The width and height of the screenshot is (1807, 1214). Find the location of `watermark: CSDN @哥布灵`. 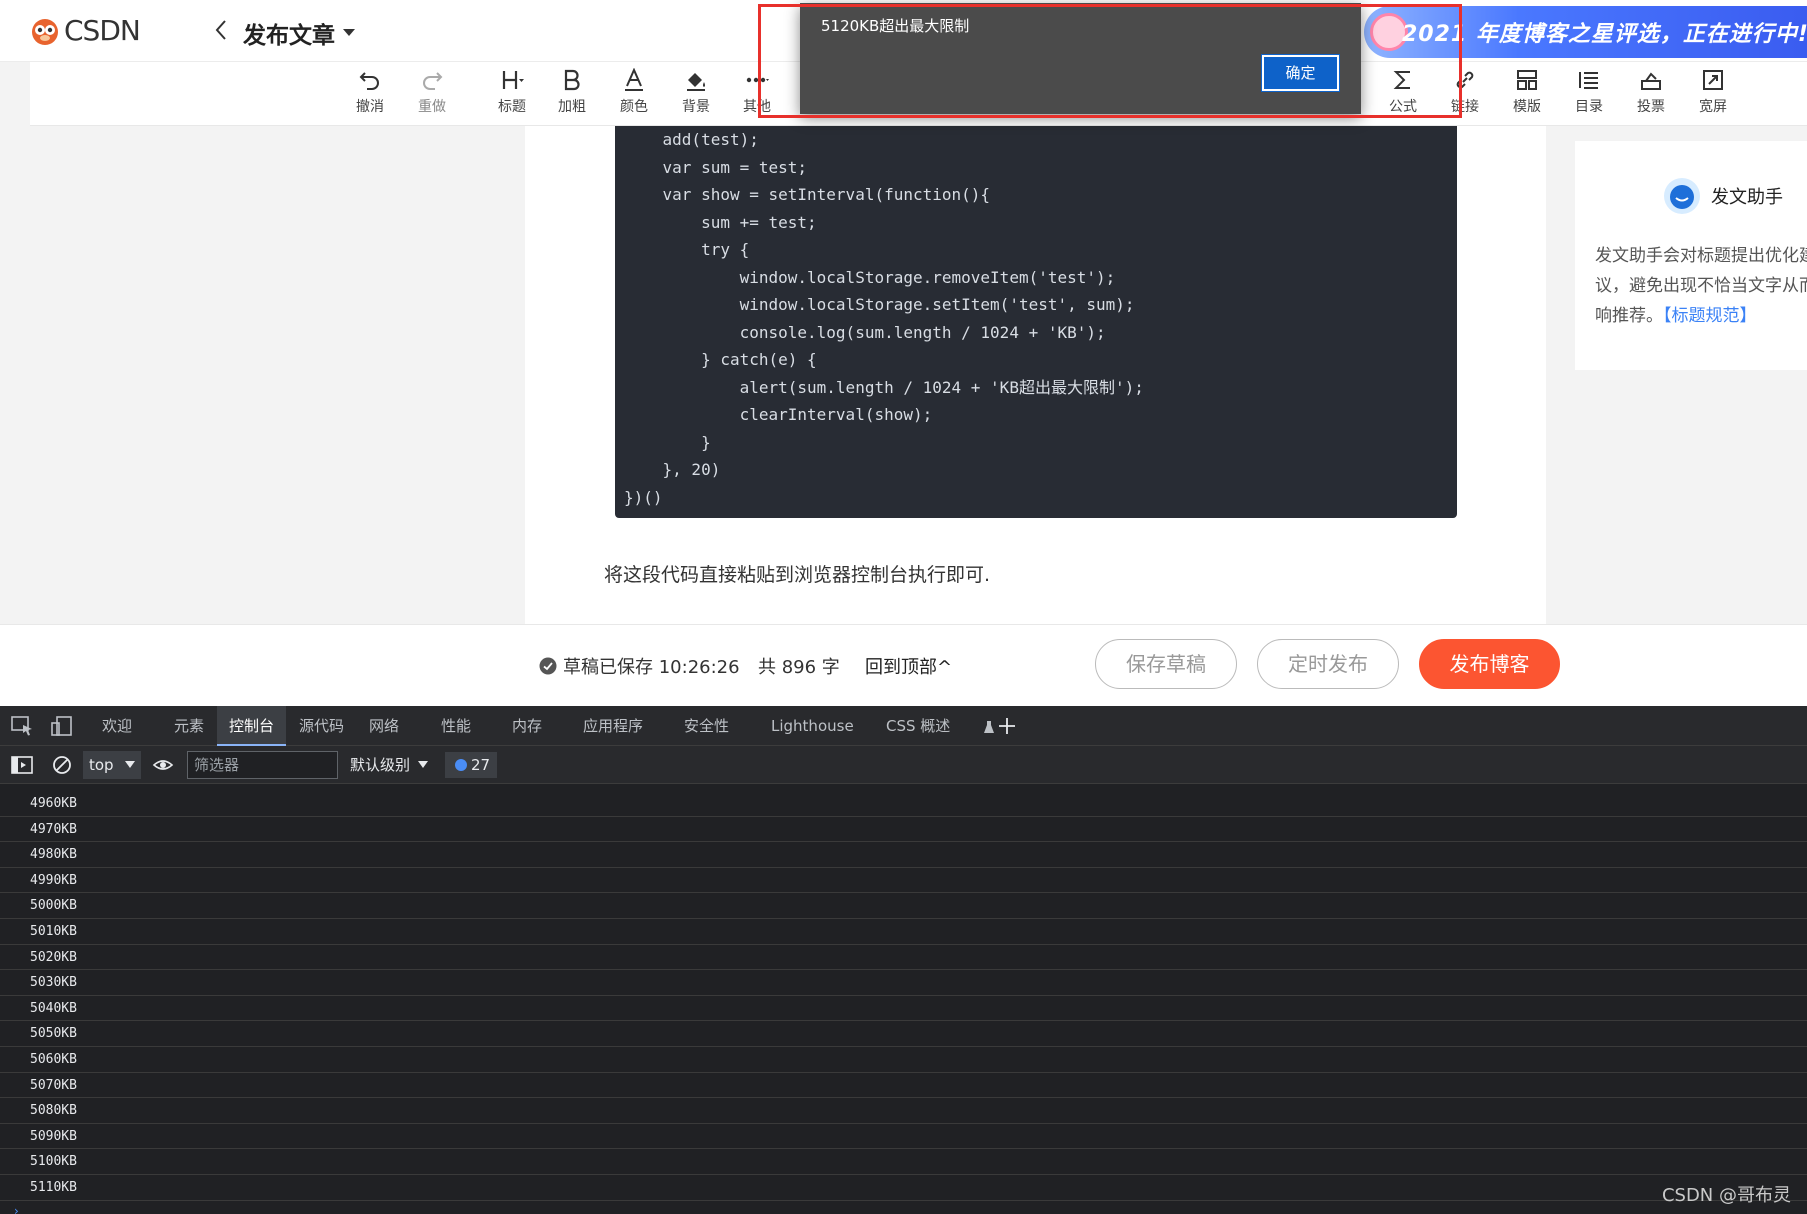

watermark: CSDN @哥布灵 is located at coordinates (1726, 1195).